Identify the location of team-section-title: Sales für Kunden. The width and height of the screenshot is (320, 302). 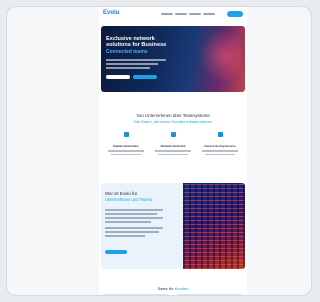
(173, 288).